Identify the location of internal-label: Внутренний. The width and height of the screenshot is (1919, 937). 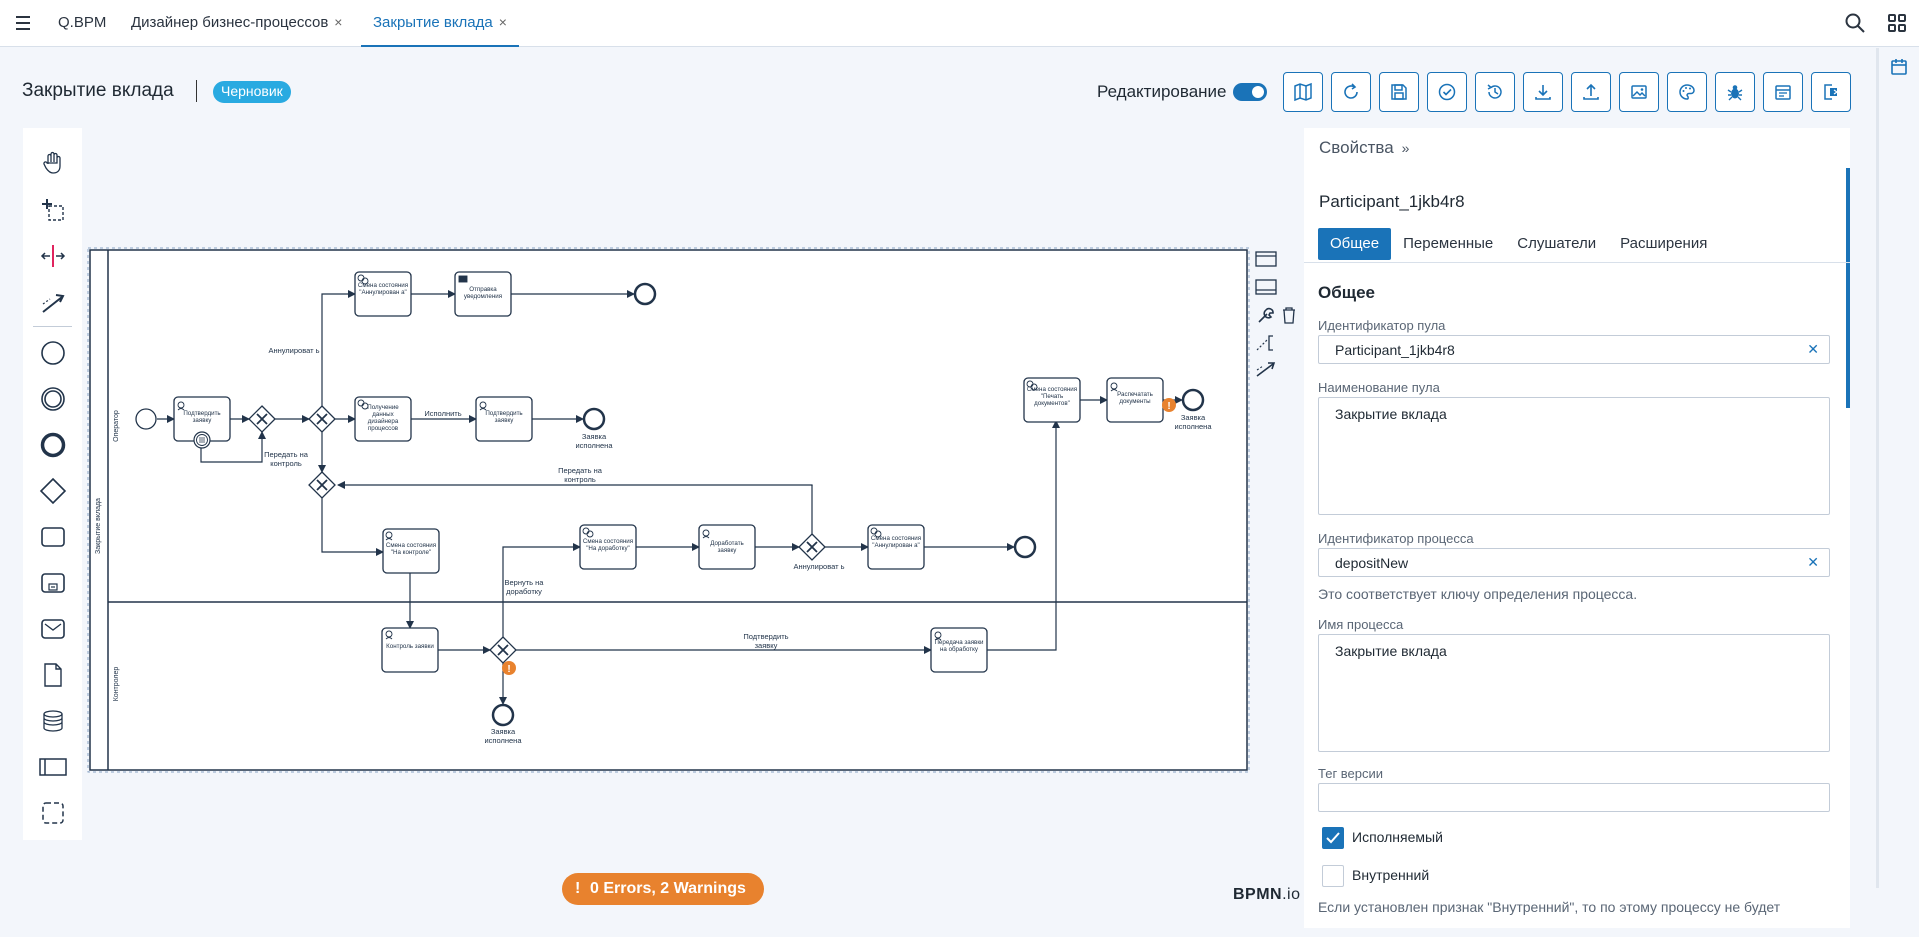
(1391, 875).